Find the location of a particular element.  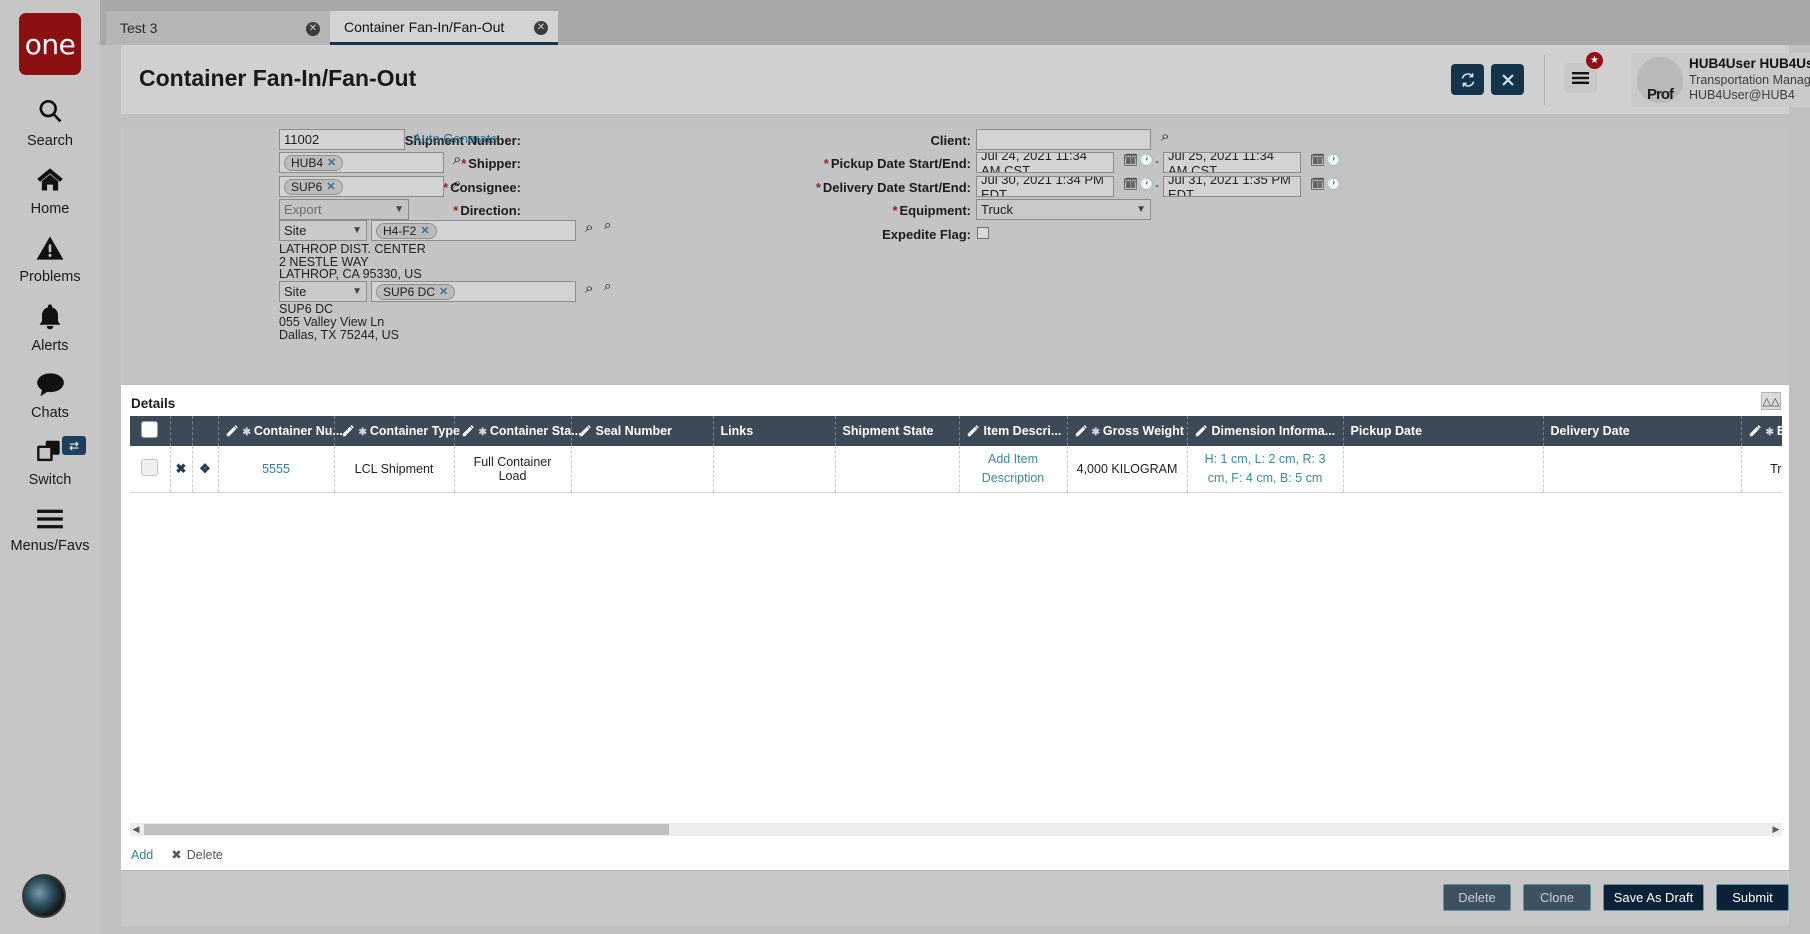

star-badge-icon: ★ is located at coordinates (1594, 60).